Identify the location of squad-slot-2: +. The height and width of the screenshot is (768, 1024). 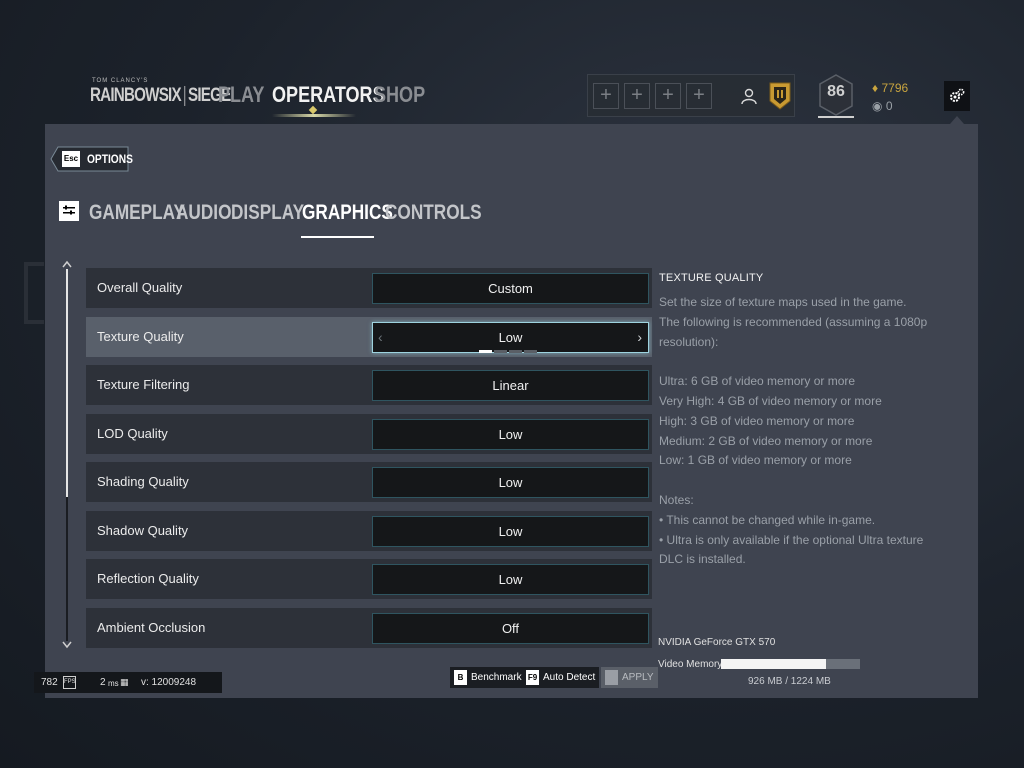
(637, 96).